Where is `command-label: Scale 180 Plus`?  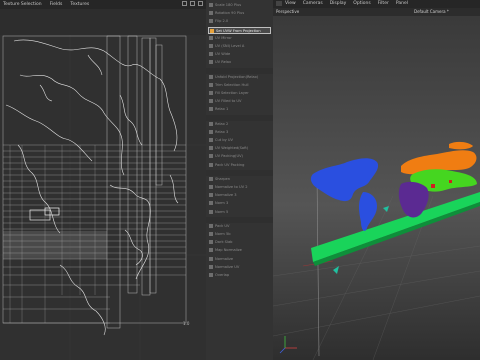
command-label: Scale 180 Plus is located at coordinates (228, 5).